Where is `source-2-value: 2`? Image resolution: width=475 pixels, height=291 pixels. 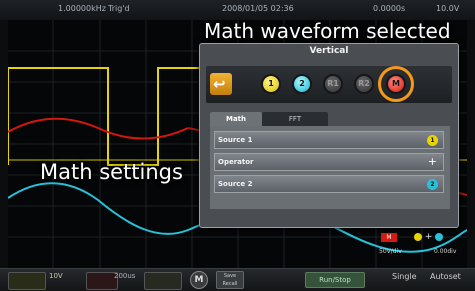 source-2-value: 2 is located at coordinates (432, 184).